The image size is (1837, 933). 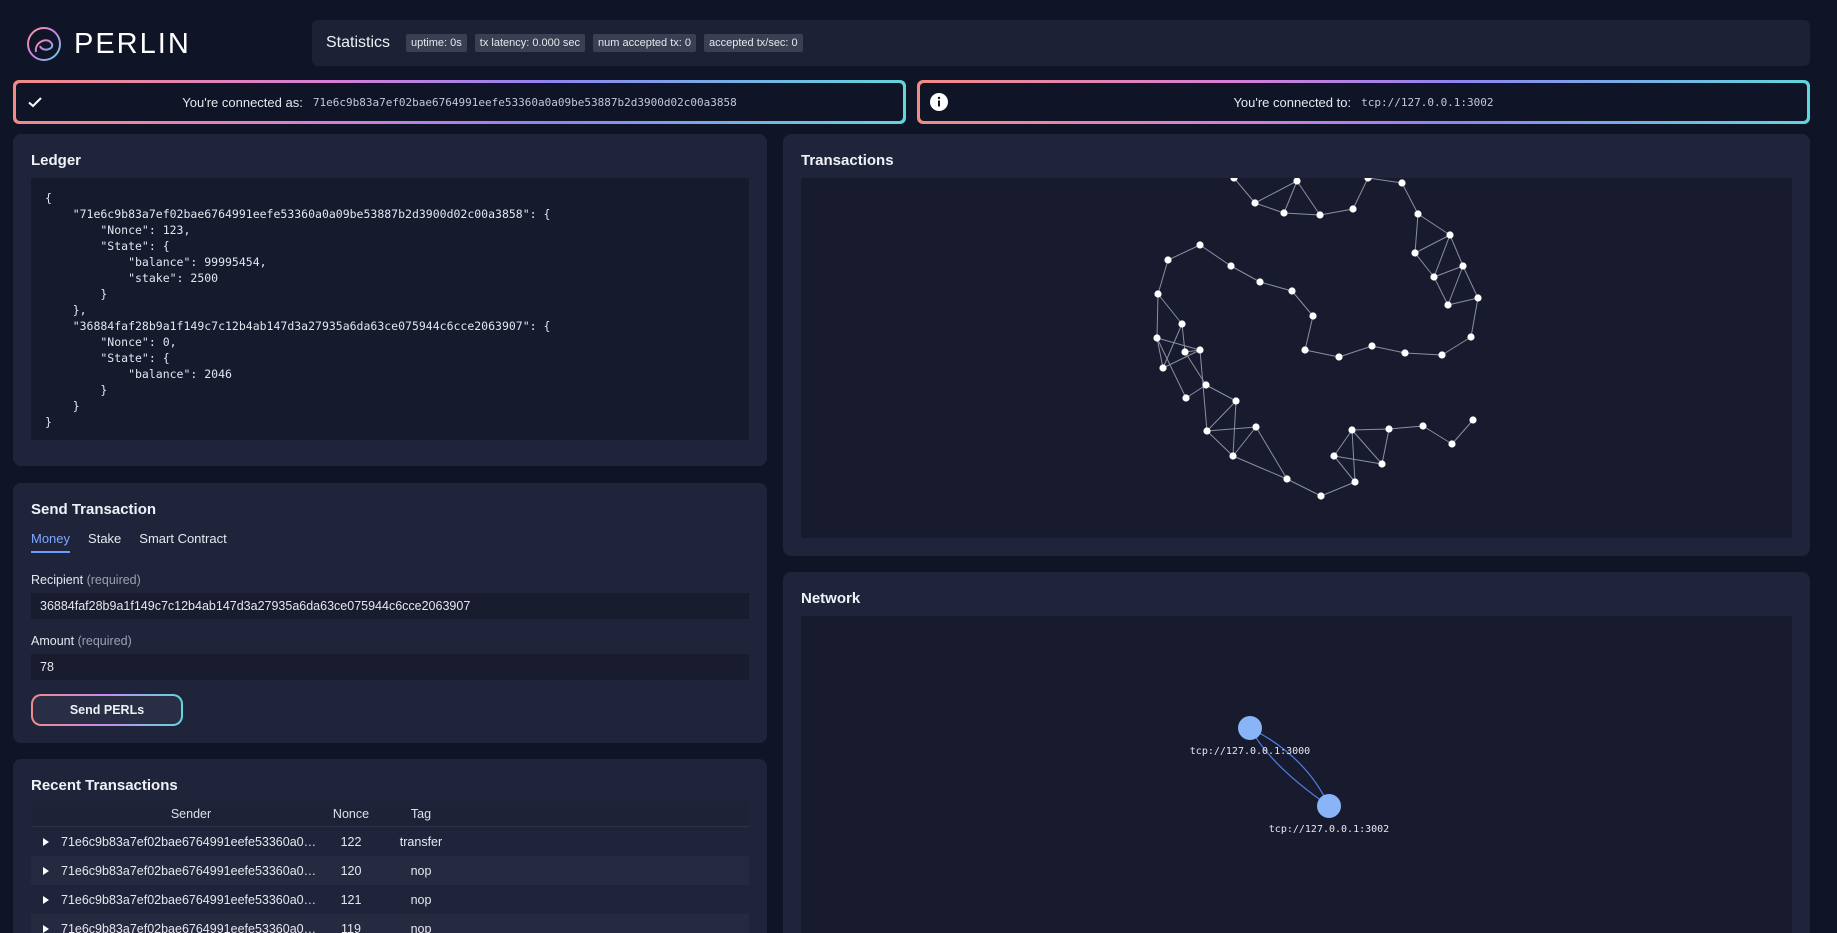 What do you see at coordinates (191, 814) in the screenshot?
I see `header-sender: Sender` at bounding box center [191, 814].